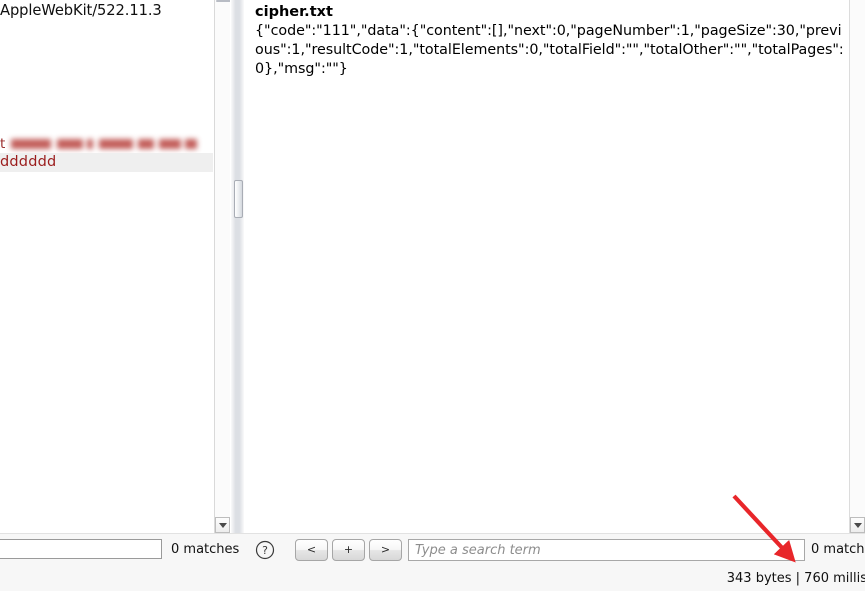 Image resolution: width=865 pixels, height=591 pixels. Describe the element at coordinates (238, 199) in the screenshot. I see `splitter-grip-icon` at that location.